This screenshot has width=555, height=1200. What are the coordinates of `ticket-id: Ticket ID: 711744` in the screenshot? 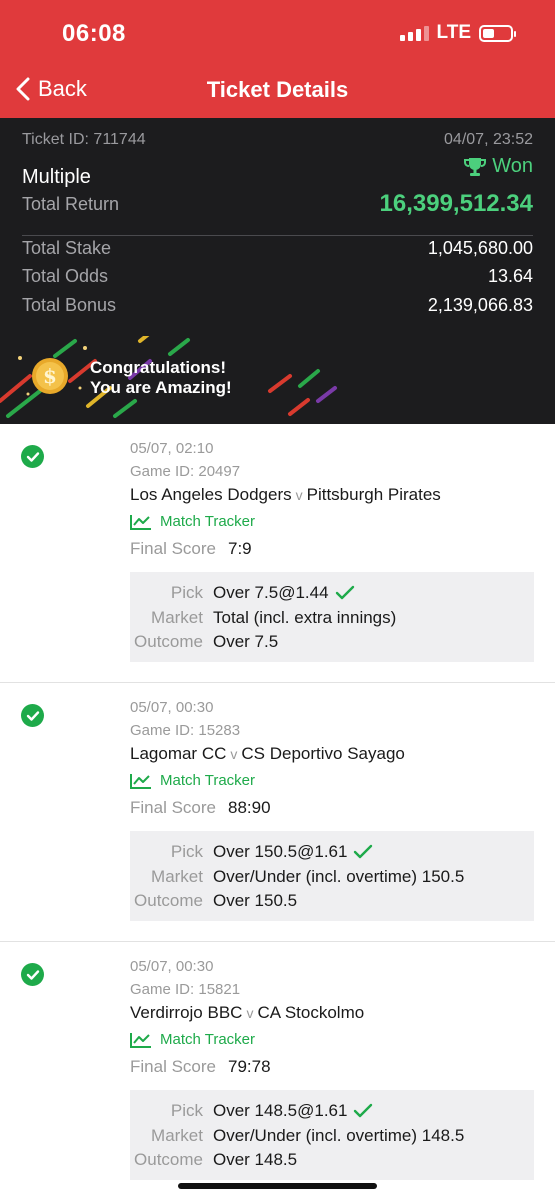 It's located at (84, 139).